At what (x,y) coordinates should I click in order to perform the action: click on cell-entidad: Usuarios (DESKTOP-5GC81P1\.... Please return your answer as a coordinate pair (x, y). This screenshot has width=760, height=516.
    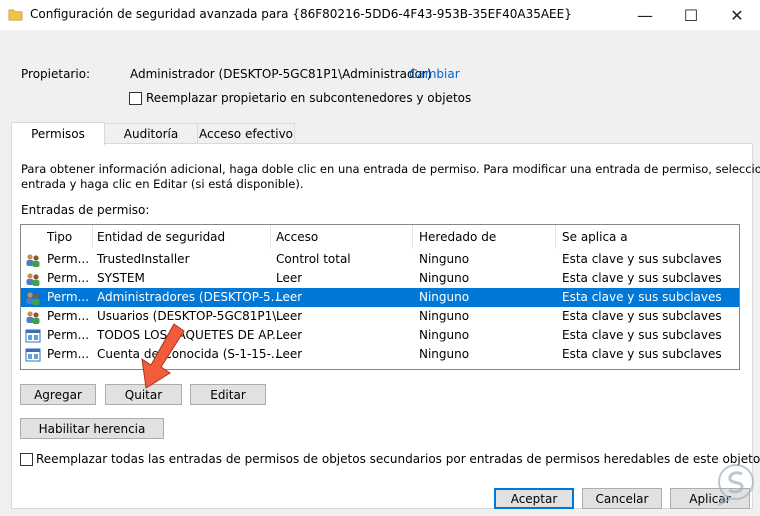
    Looking at the image, I should click on (192, 316).